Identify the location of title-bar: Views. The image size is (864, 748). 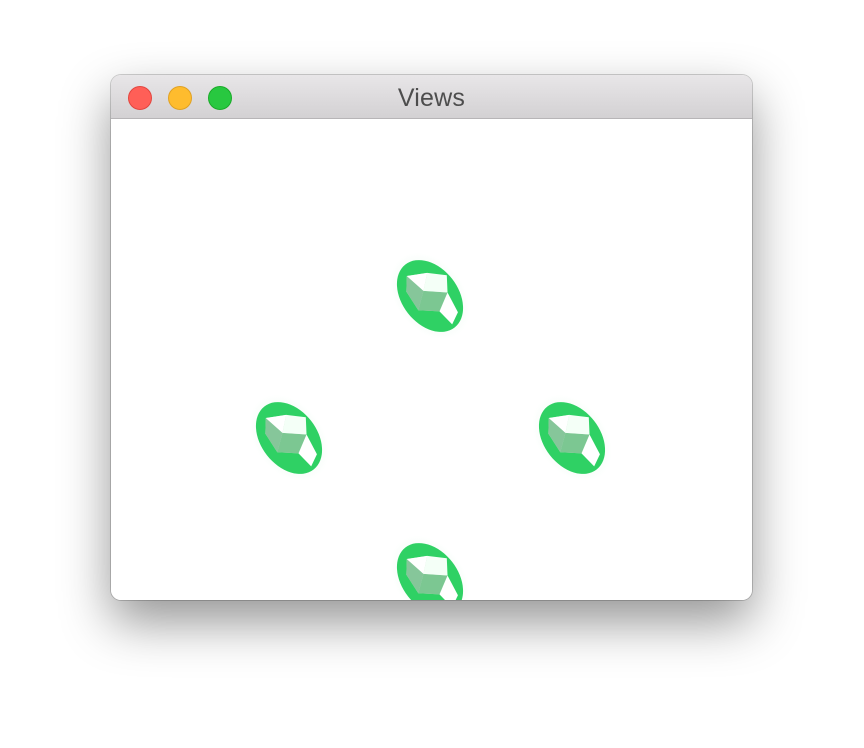
(431, 97).